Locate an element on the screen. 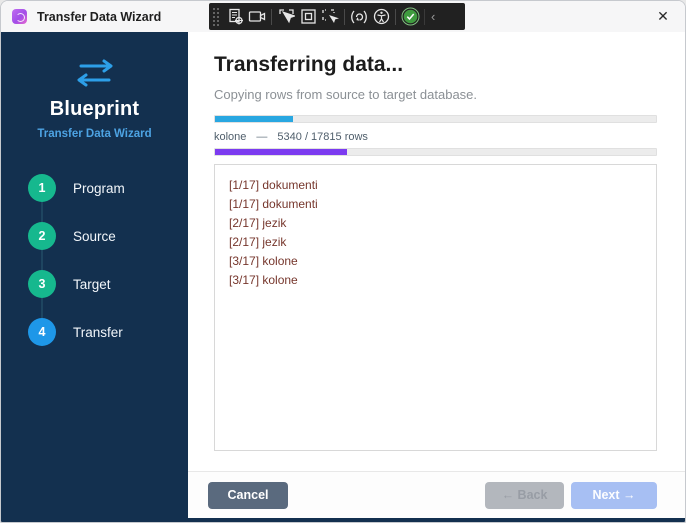  step-label: Source is located at coordinates (94, 236).